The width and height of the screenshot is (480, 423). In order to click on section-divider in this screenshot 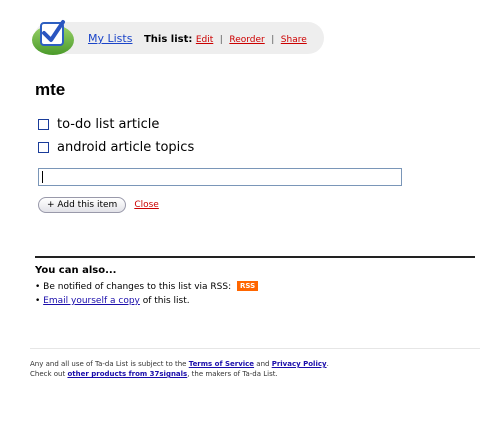, I will do `click(255, 257)`.